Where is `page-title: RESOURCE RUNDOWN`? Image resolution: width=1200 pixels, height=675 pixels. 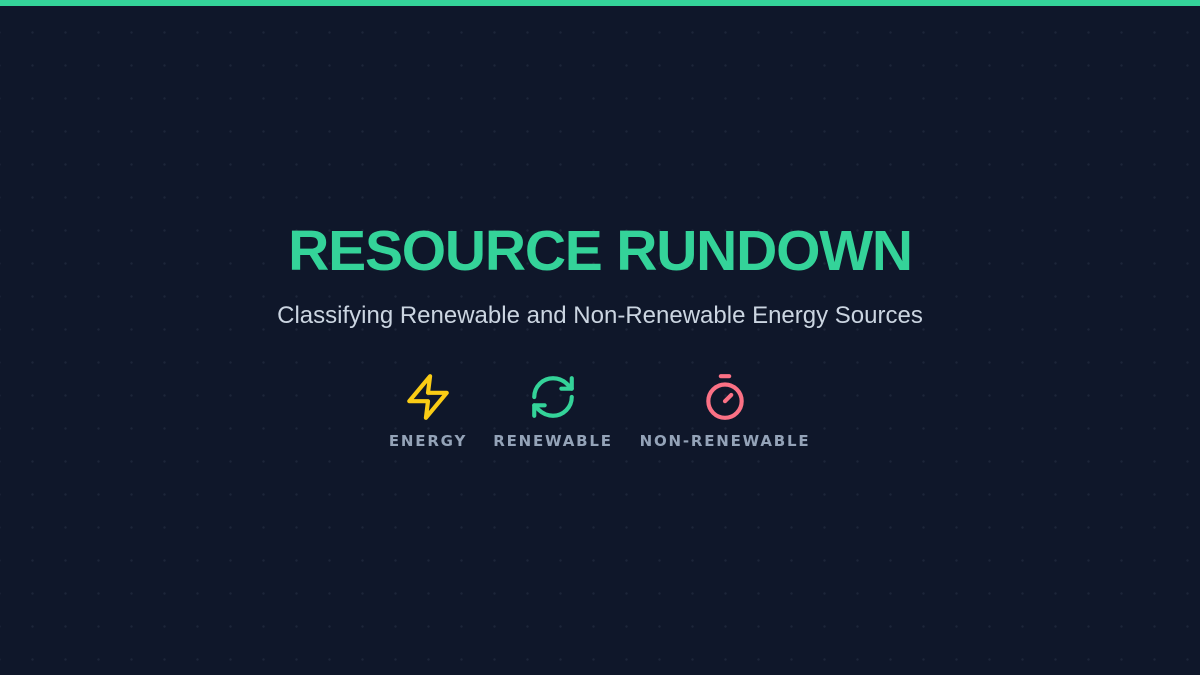
page-title: RESOURCE RUNDOWN is located at coordinates (600, 251).